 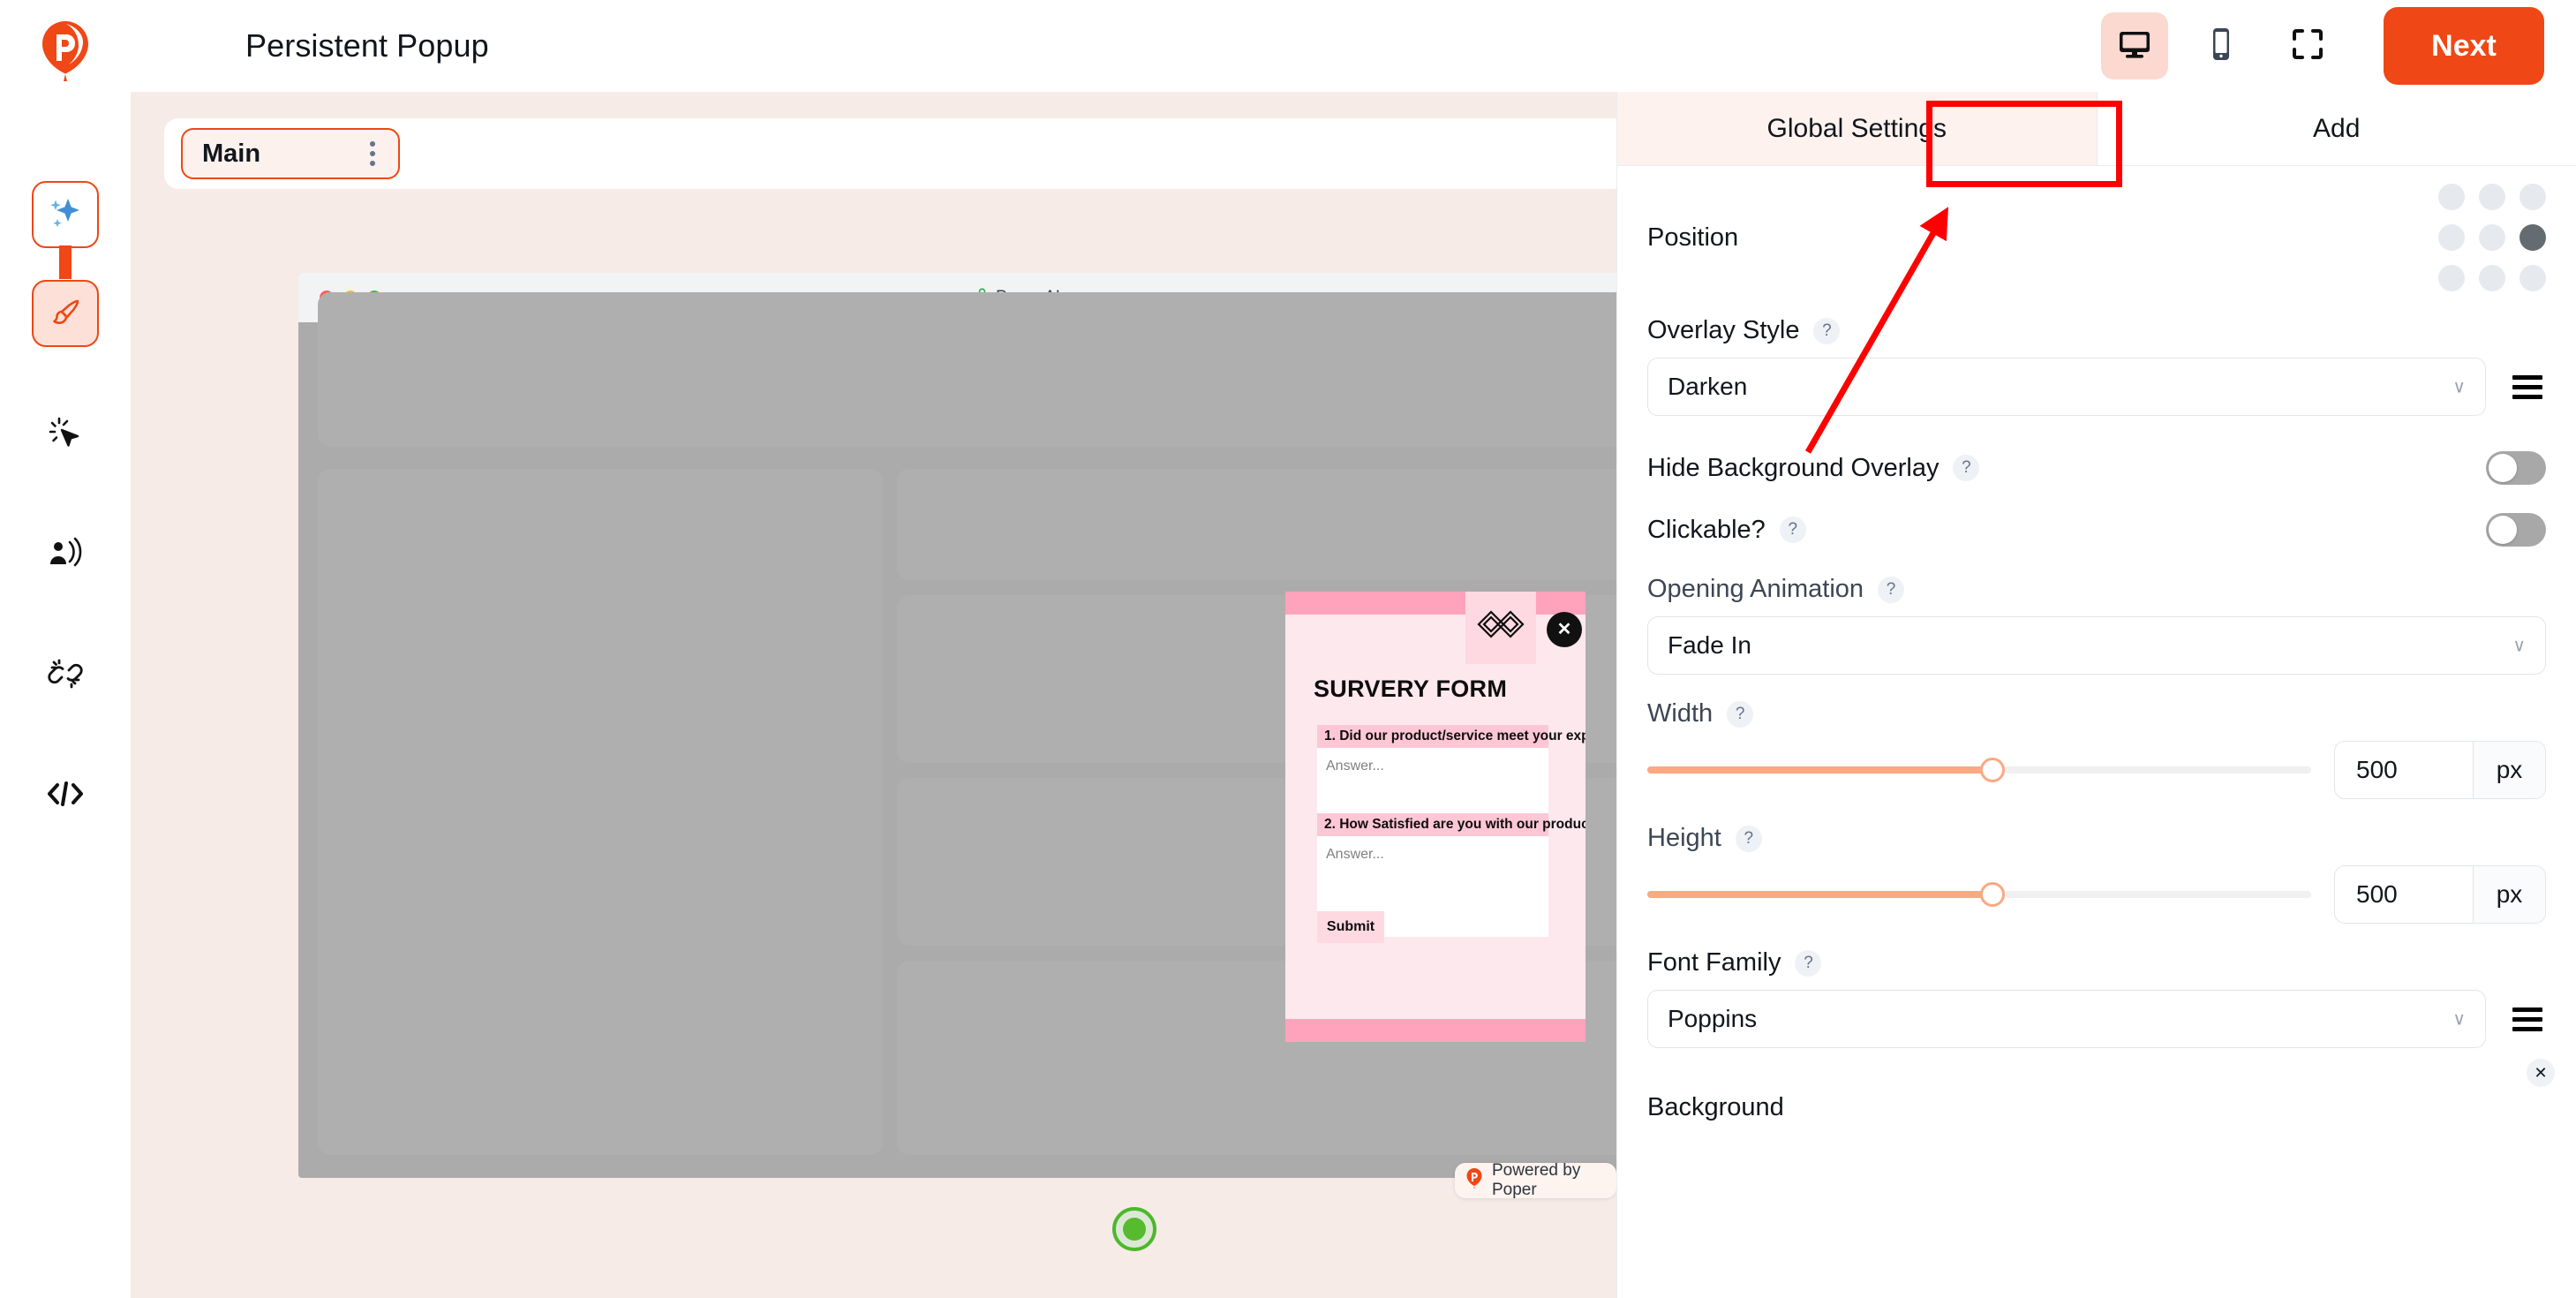 What do you see at coordinates (65, 433) in the screenshot?
I see `sidebar-item-triggers` at bounding box center [65, 433].